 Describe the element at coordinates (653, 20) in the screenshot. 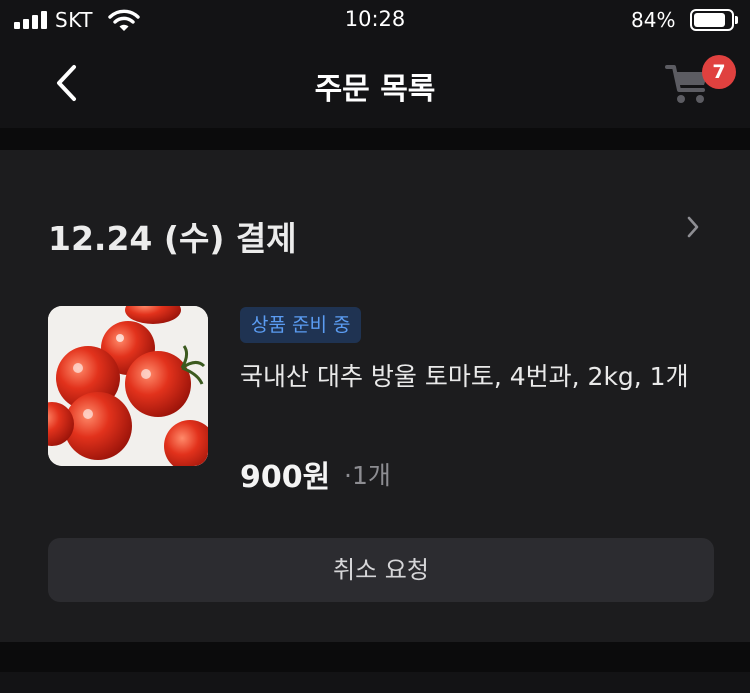

I see `battery-percent: 84%` at that location.